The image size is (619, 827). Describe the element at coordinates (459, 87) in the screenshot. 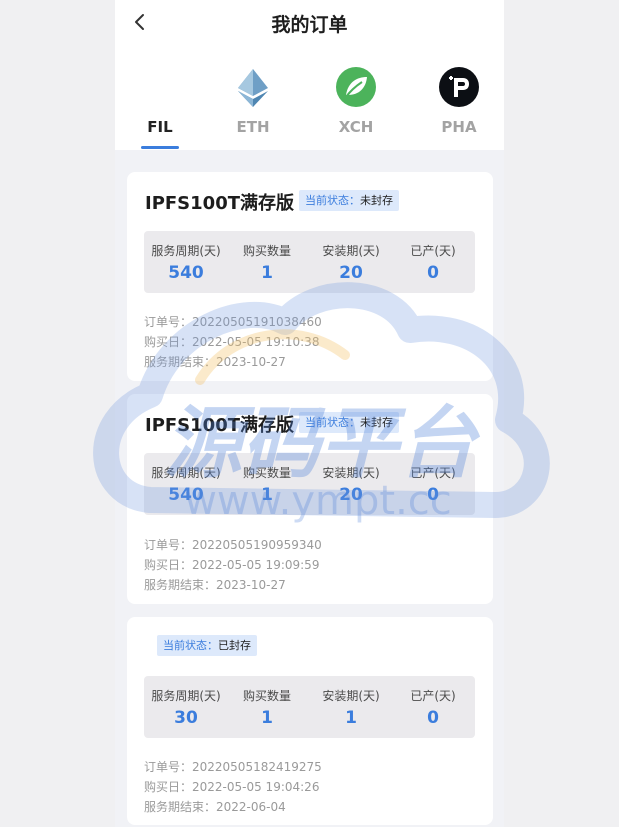

I see `phala-icon` at that location.